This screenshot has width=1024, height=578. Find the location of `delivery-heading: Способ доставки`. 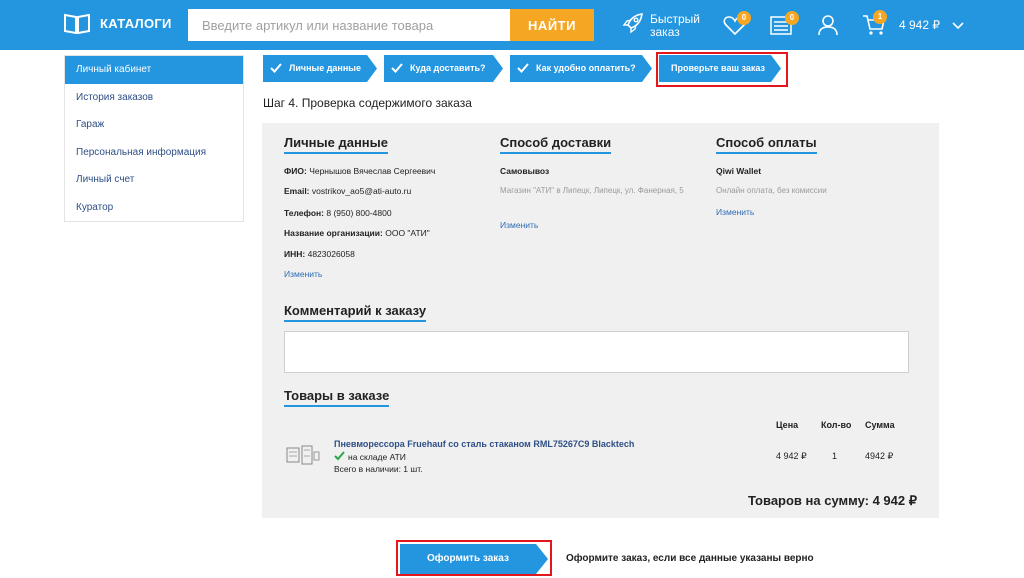

delivery-heading: Способ доставки is located at coordinates (556, 144).